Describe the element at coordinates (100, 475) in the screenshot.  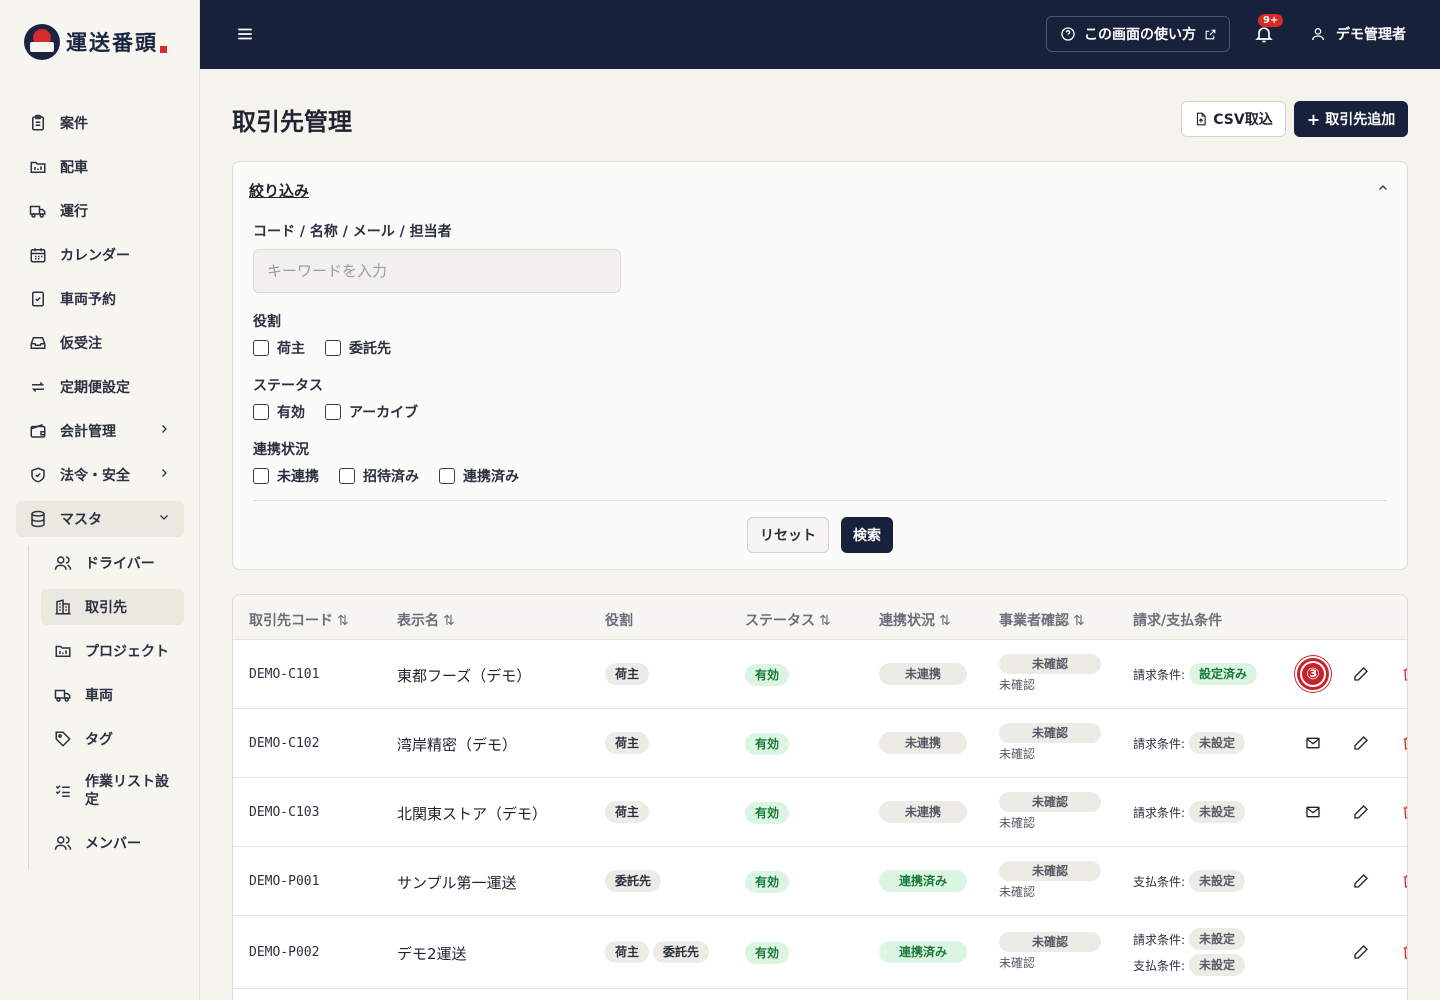
I see `sidebar-item-compliance: 法令・安全` at that location.